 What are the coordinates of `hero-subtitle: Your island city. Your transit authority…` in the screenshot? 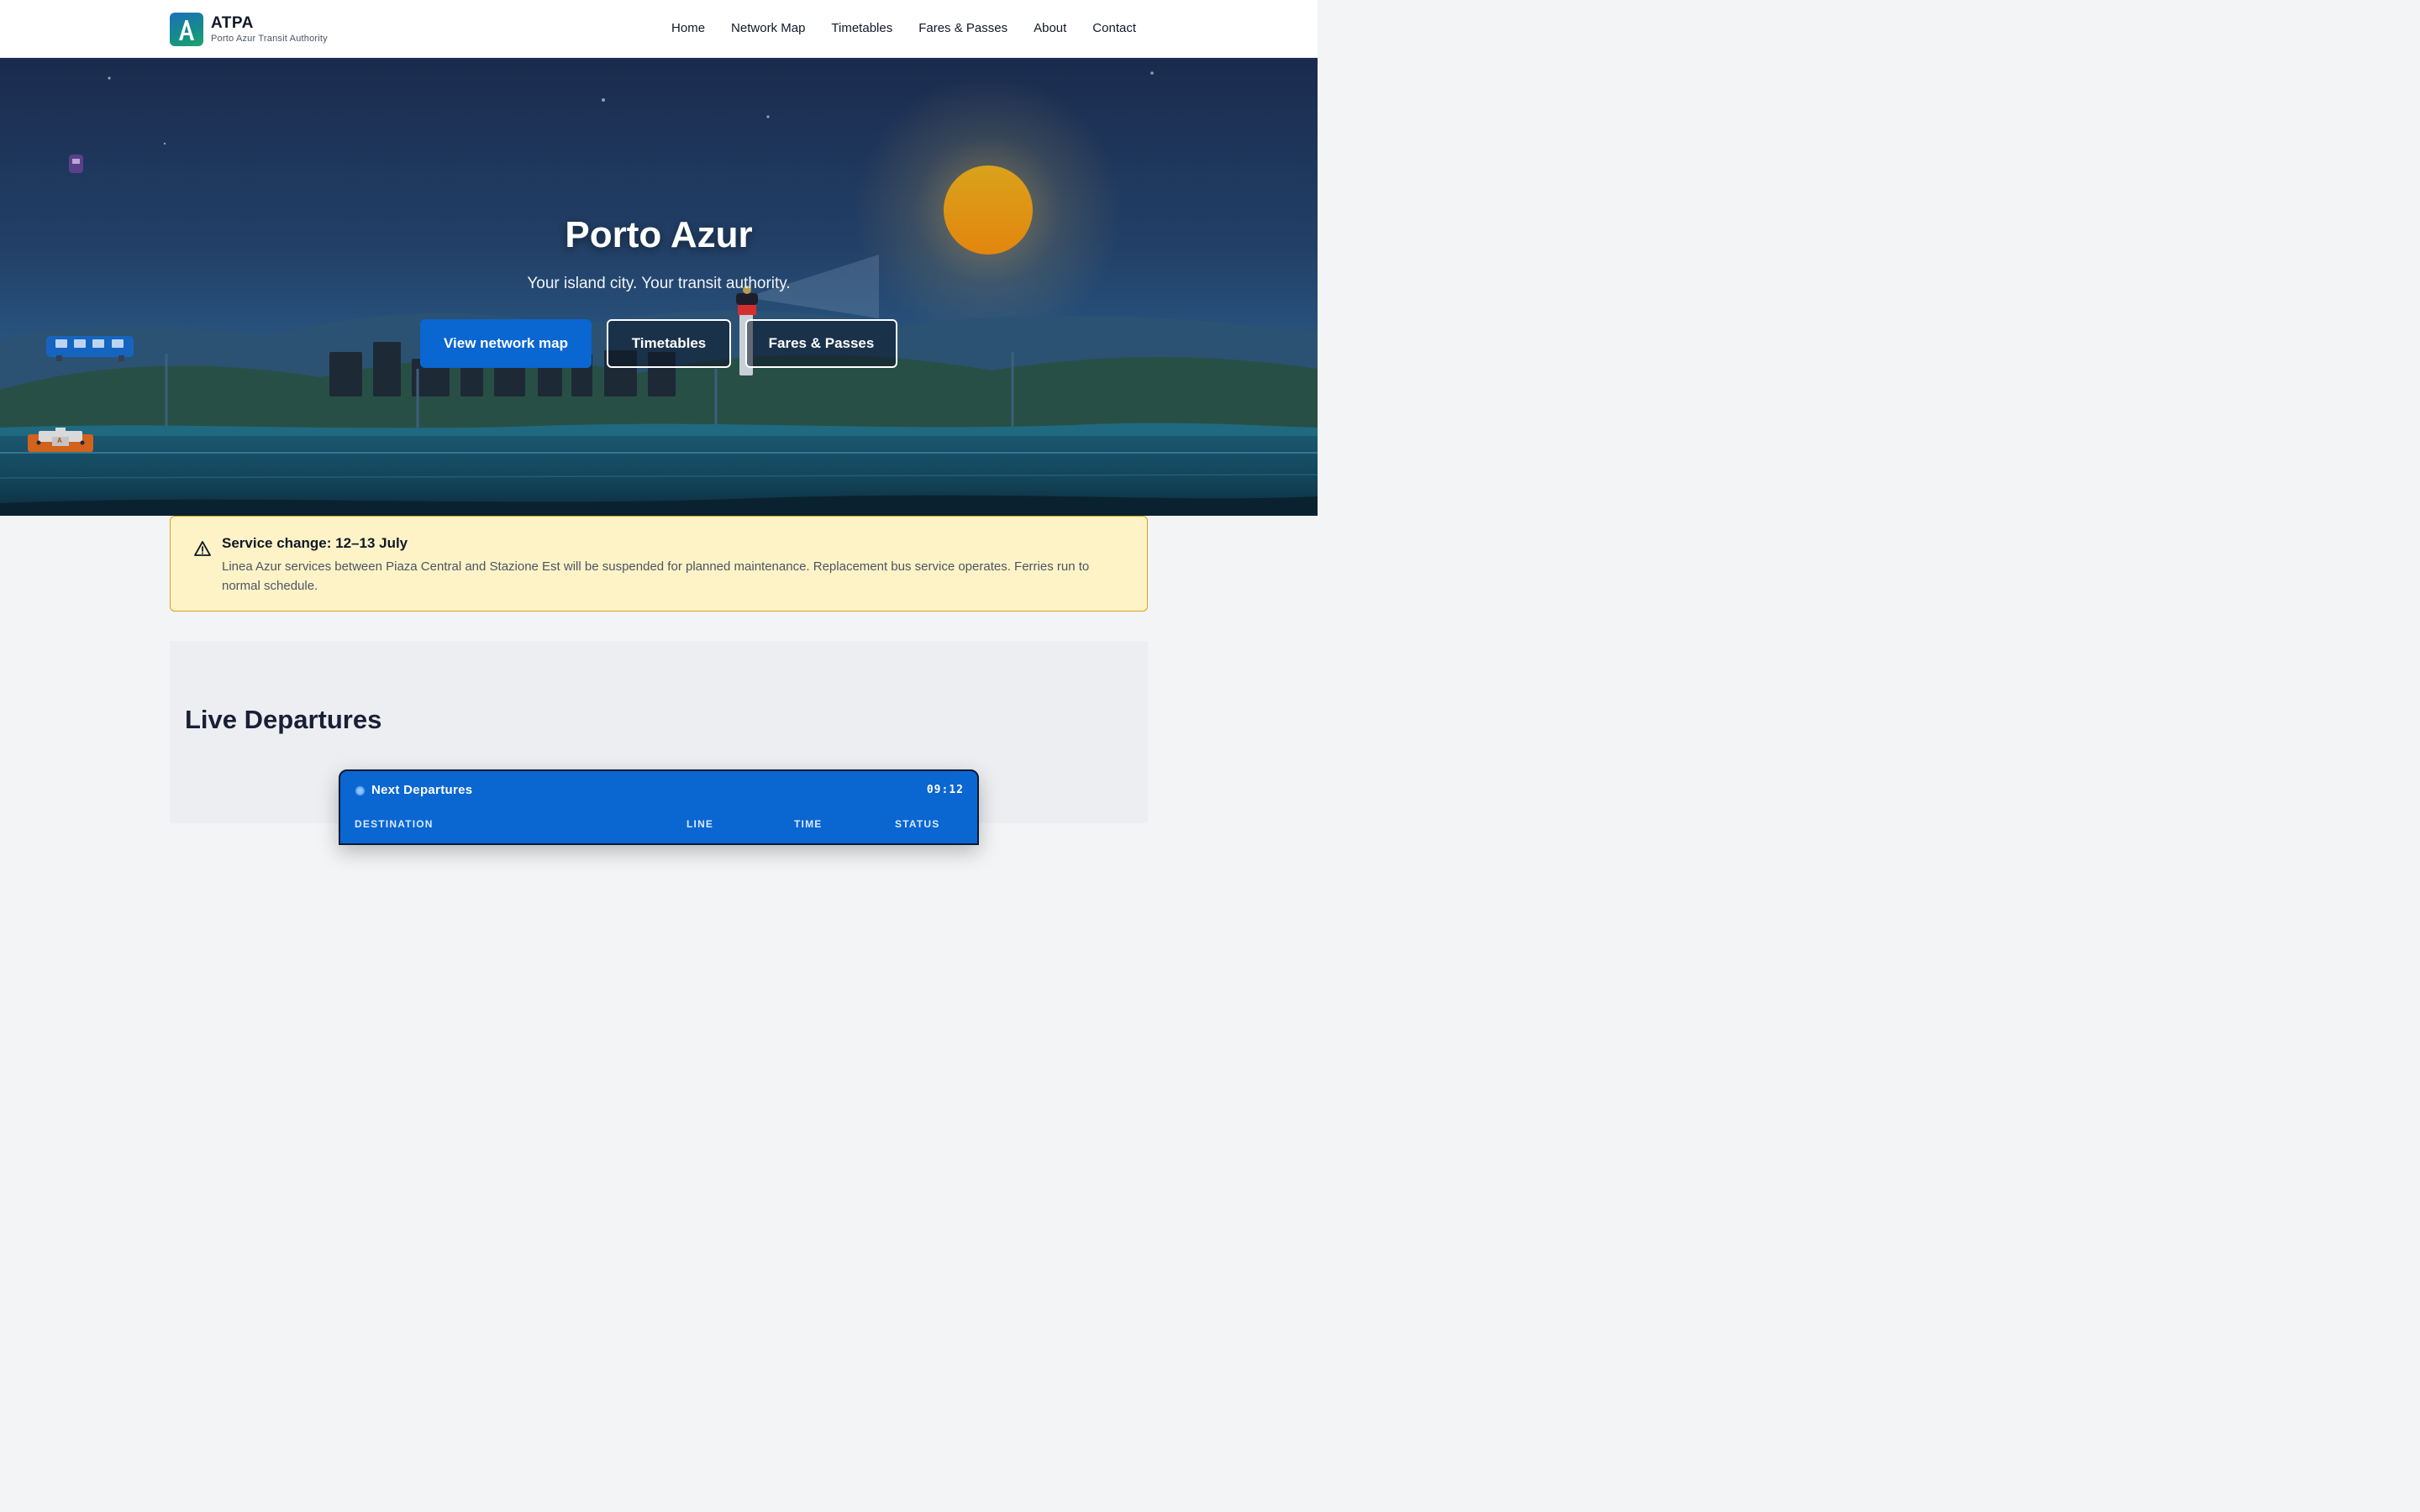 It's located at (659, 283).